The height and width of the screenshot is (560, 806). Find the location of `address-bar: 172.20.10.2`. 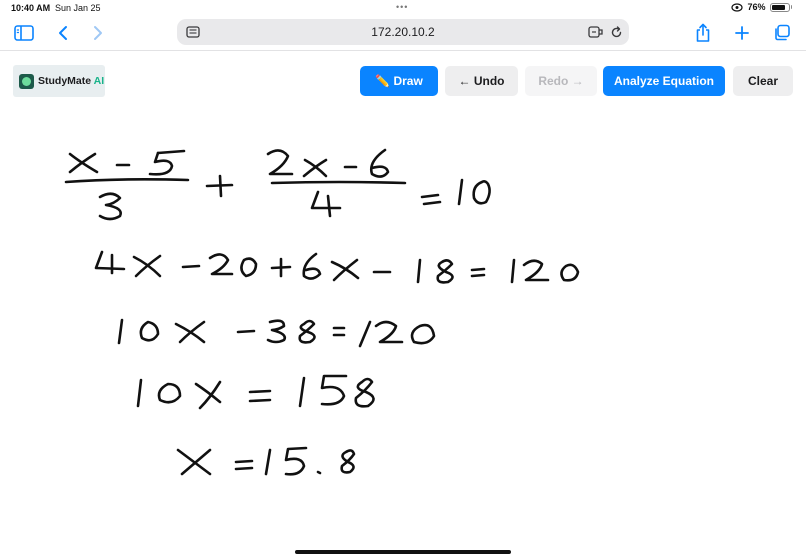

address-bar: 172.20.10.2 is located at coordinates (403, 32).